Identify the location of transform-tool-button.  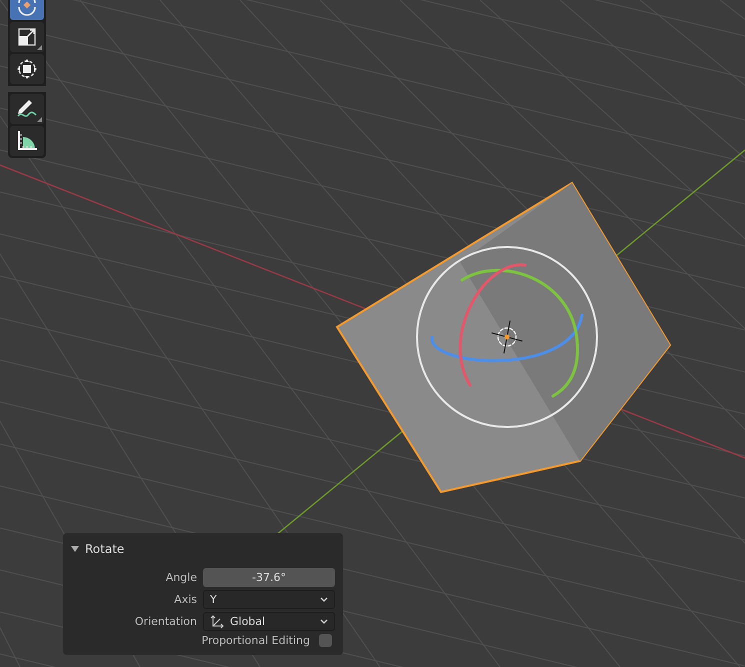
(27, 69).